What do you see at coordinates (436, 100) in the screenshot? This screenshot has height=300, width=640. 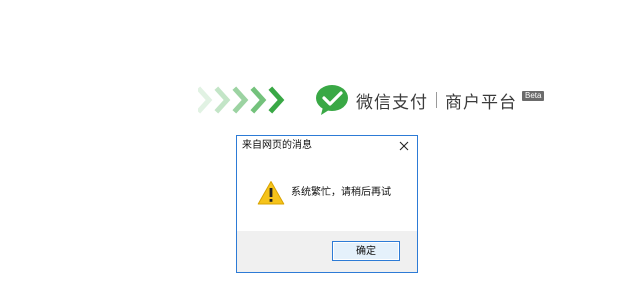 I see `brand-divider` at bounding box center [436, 100].